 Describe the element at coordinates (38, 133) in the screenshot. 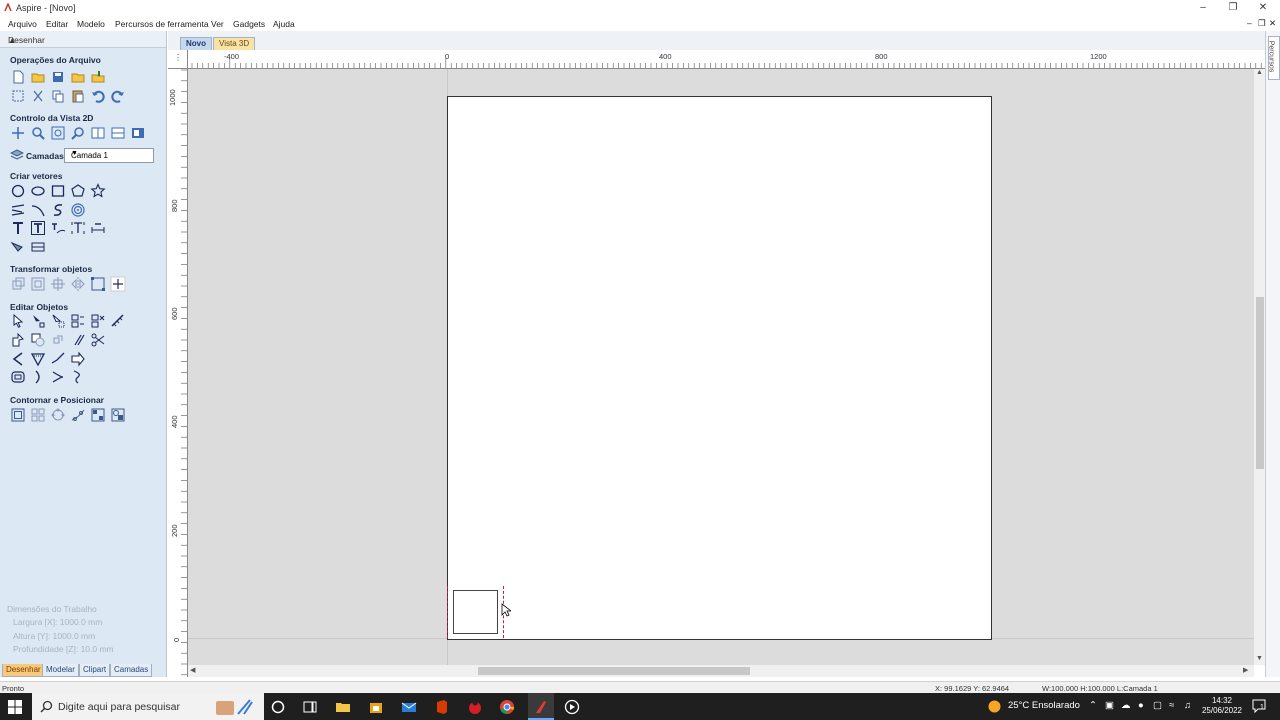

I see `zoom-box-icon` at that location.